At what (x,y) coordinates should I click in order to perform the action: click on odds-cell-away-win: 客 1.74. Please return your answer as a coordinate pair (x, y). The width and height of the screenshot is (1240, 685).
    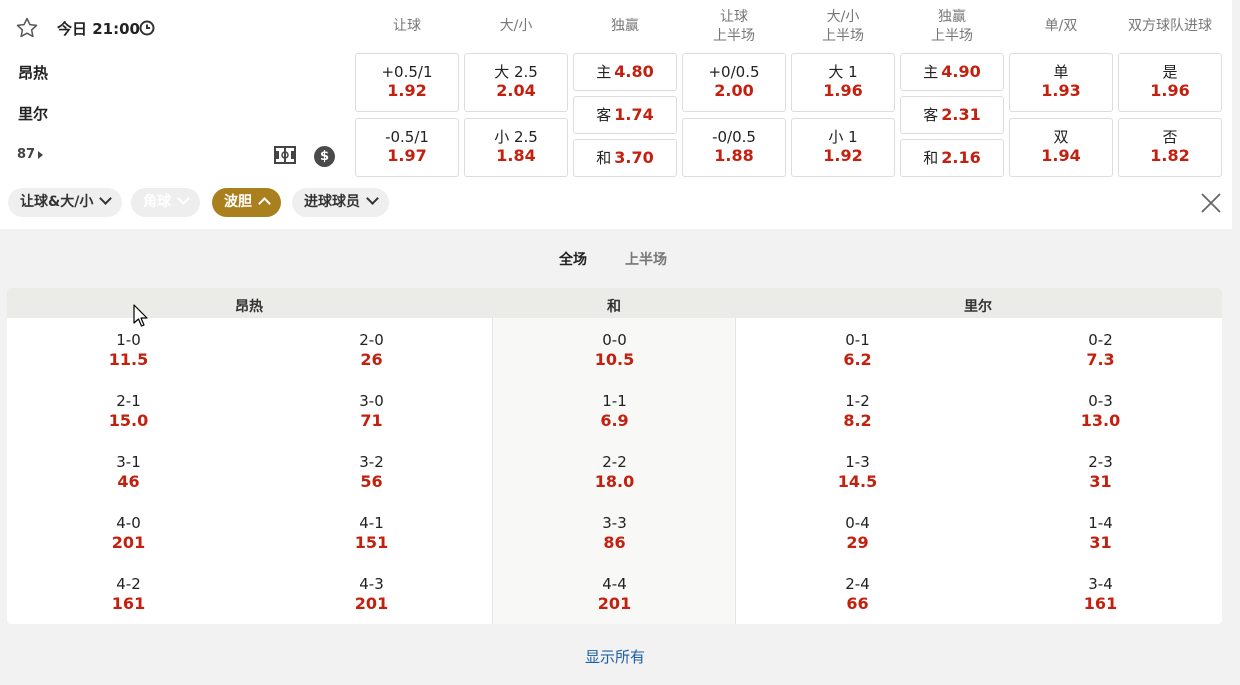
    Looking at the image, I should click on (625, 115).